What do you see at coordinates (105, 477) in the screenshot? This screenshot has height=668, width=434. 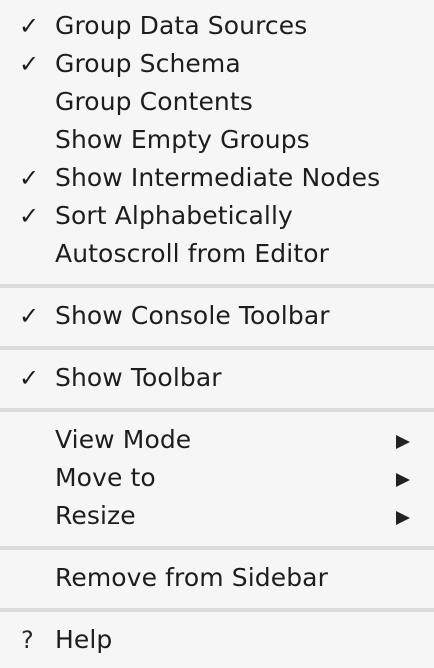 I see `menu-item-label: Move to` at bounding box center [105, 477].